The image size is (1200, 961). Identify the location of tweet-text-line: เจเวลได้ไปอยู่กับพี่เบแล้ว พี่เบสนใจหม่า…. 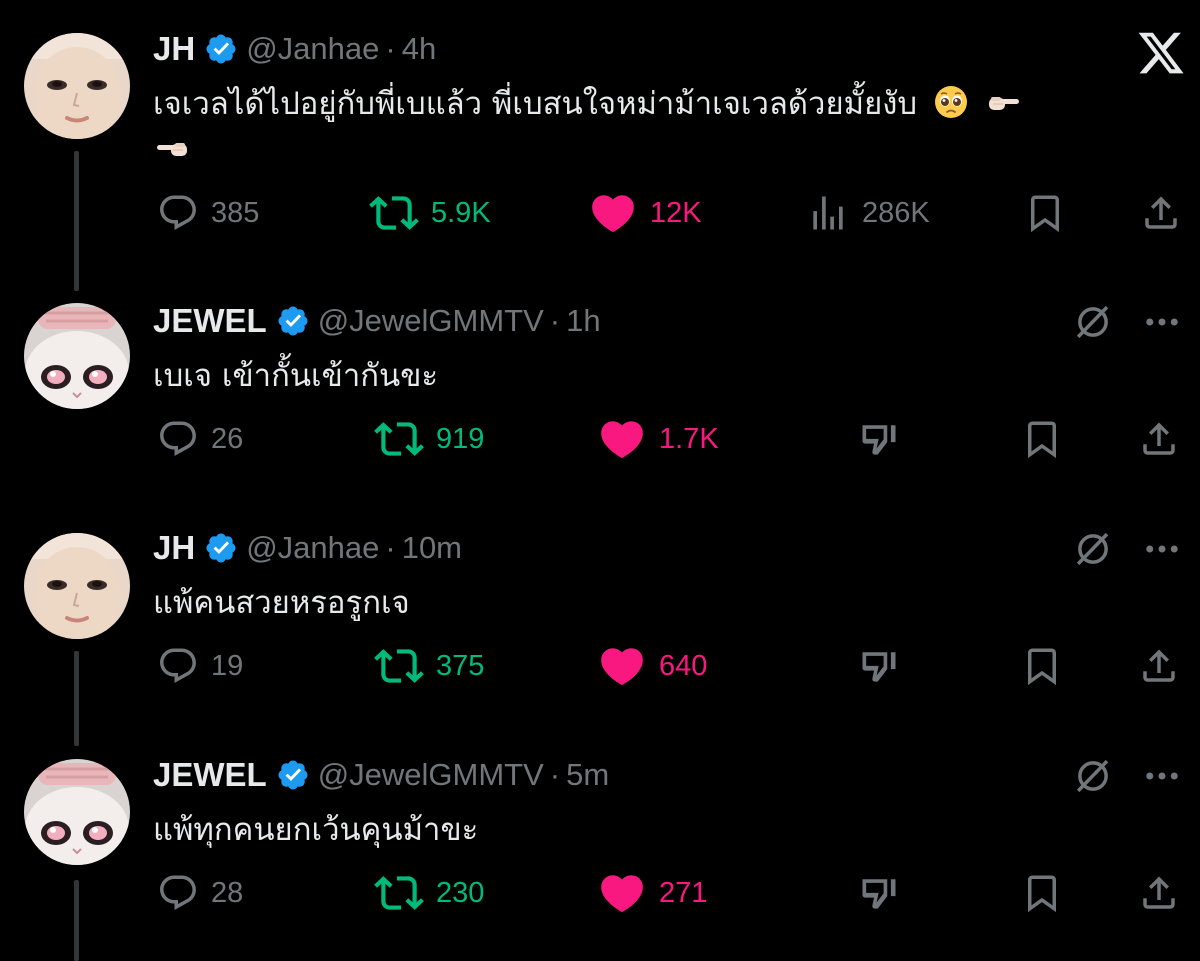
(535, 104).